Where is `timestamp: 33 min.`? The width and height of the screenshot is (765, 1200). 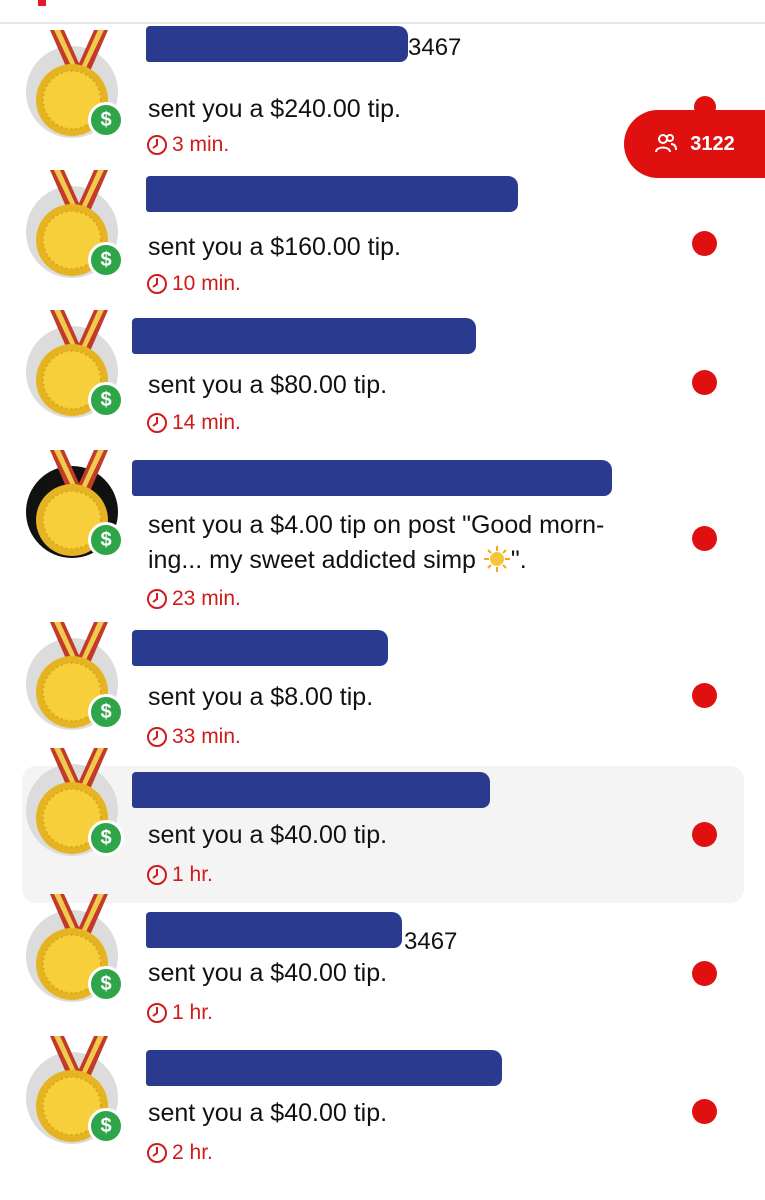
timestamp: 33 min. is located at coordinates (193, 737).